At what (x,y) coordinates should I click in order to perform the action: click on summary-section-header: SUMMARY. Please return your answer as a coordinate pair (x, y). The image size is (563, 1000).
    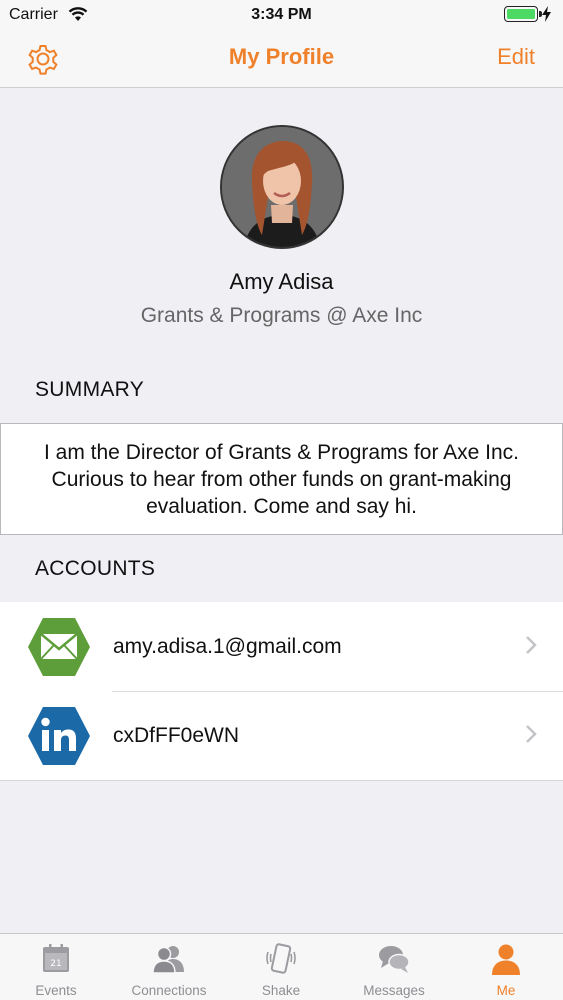
    Looking at the image, I should click on (90, 389).